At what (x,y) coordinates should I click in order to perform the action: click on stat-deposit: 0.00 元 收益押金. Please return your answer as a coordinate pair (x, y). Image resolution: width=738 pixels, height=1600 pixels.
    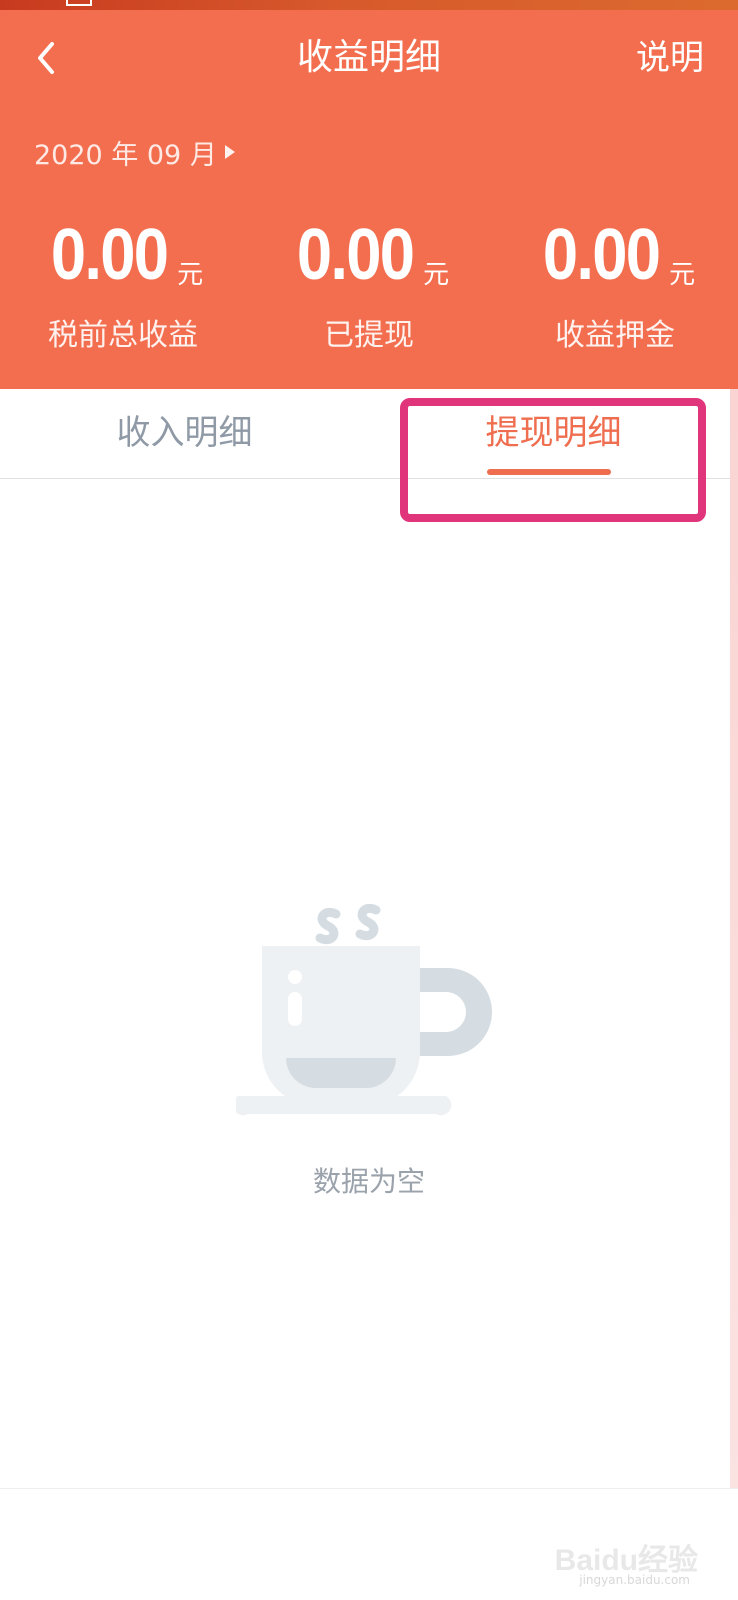
    Looking at the image, I should click on (615, 283).